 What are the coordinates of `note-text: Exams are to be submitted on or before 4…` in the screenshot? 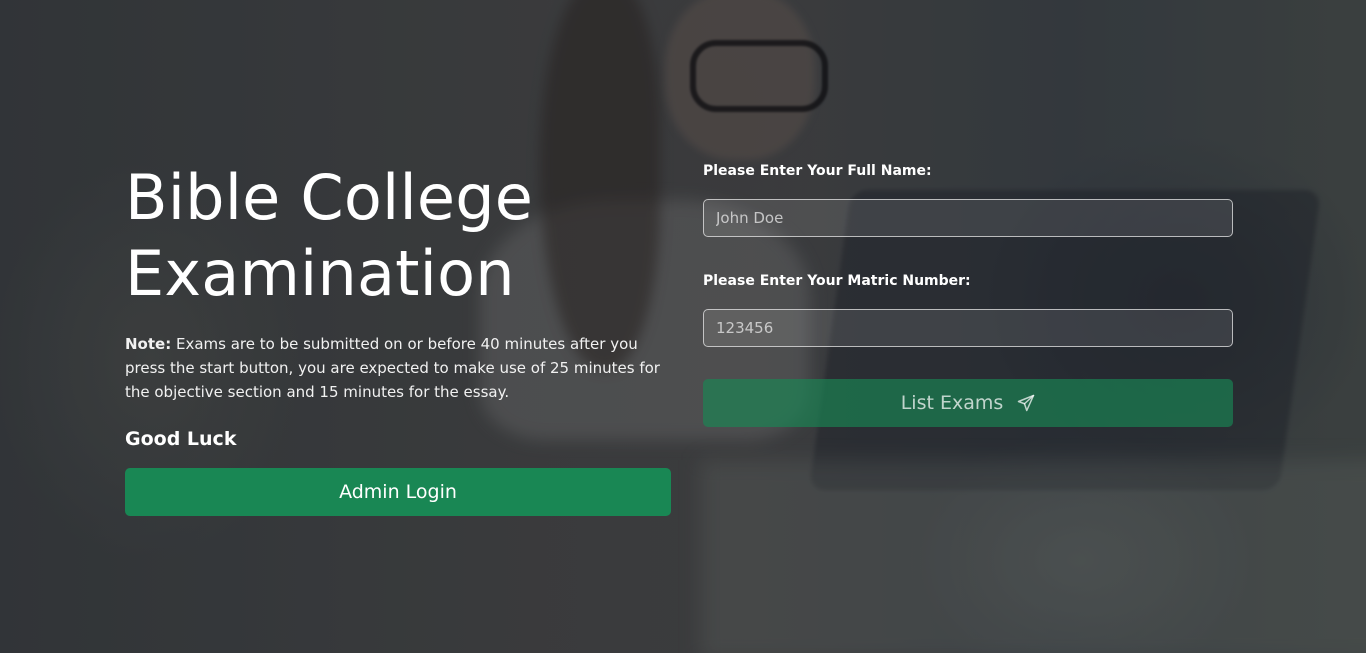 It's located at (392, 368).